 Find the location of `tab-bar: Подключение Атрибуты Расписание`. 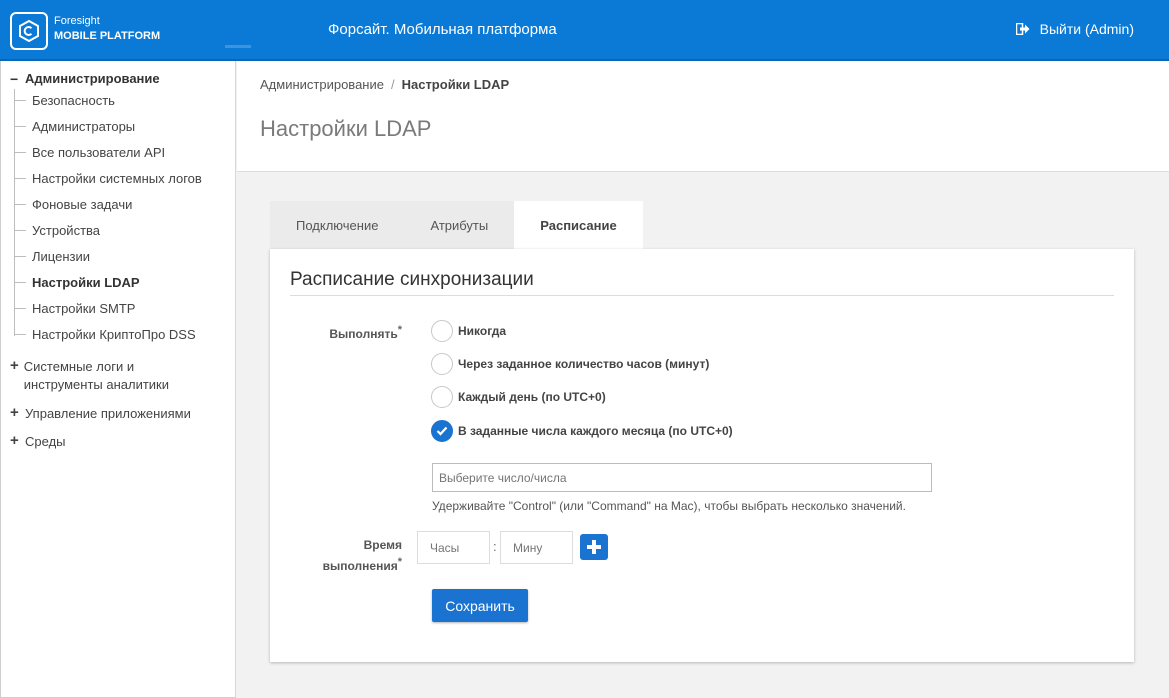

tab-bar: Подключение Атрибуты Расписание is located at coordinates (456, 225).